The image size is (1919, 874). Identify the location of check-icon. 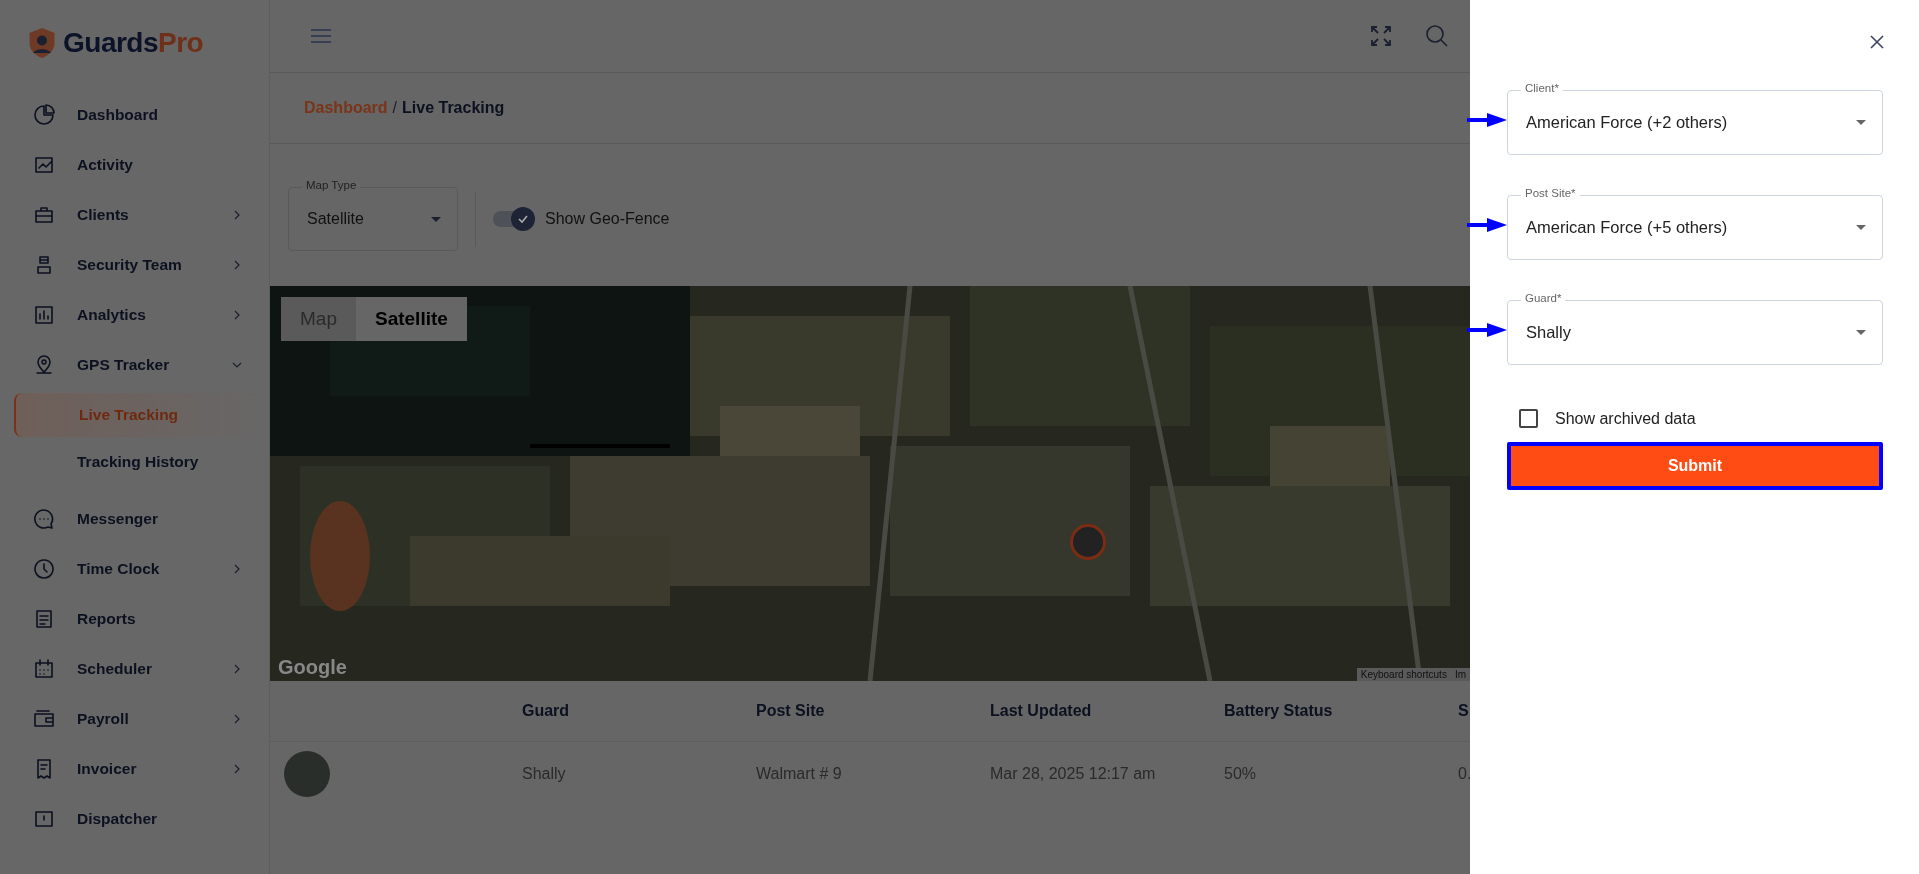
(523, 219).